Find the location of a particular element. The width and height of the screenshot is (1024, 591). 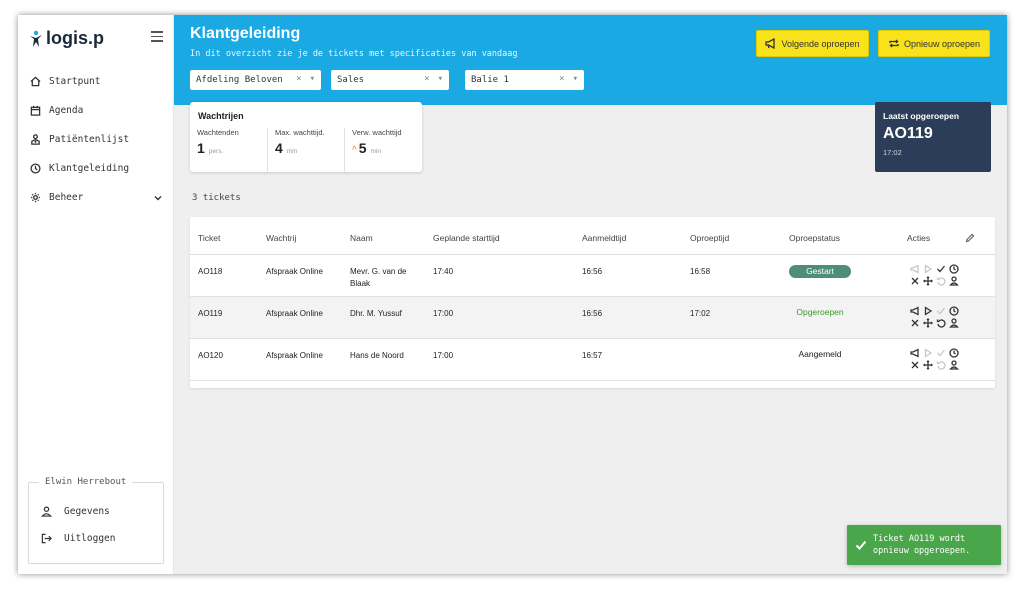

max-wait-stat: Max. wachttijd. 4 min is located at coordinates (305, 150).